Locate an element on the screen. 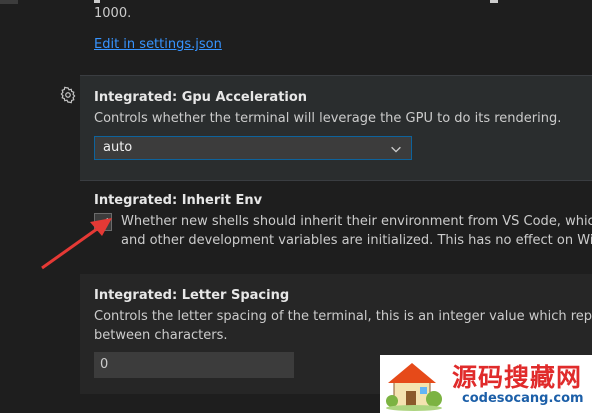 This screenshot has width=592, height=413. setting-title: Integrated: Letter Spacing is located at coordinates (191, 295).